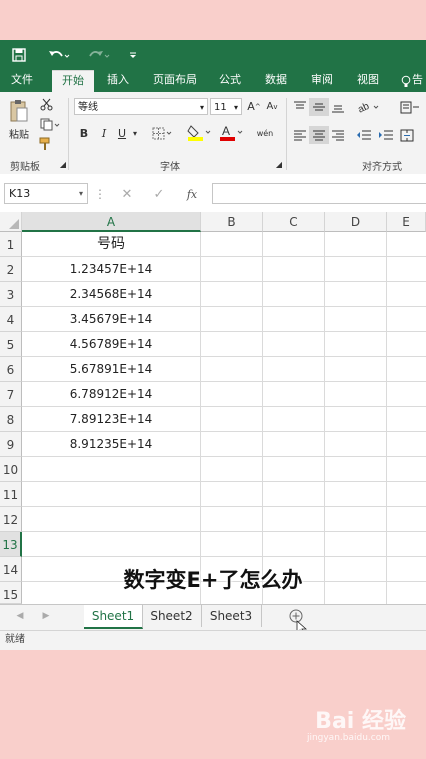 This screenshot has width=426, height=759. What do you see at coordinates (272, 106) in the screenshot?
I see `decrease-font-icon: Av` at bounding box center [272, 106].